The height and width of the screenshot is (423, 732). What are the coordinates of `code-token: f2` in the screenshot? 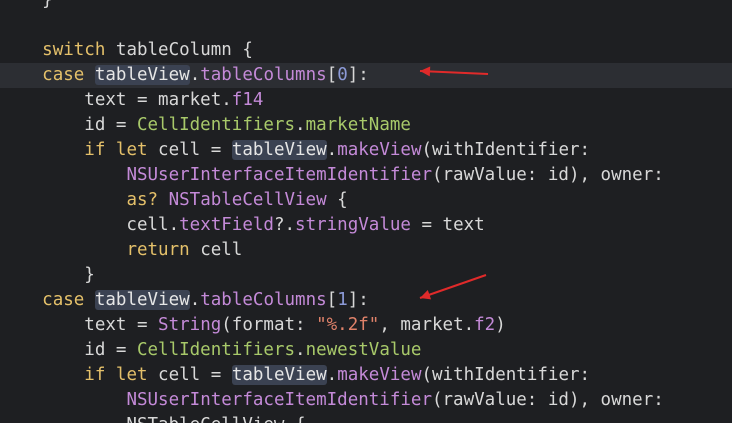 It's located at (485, 325).